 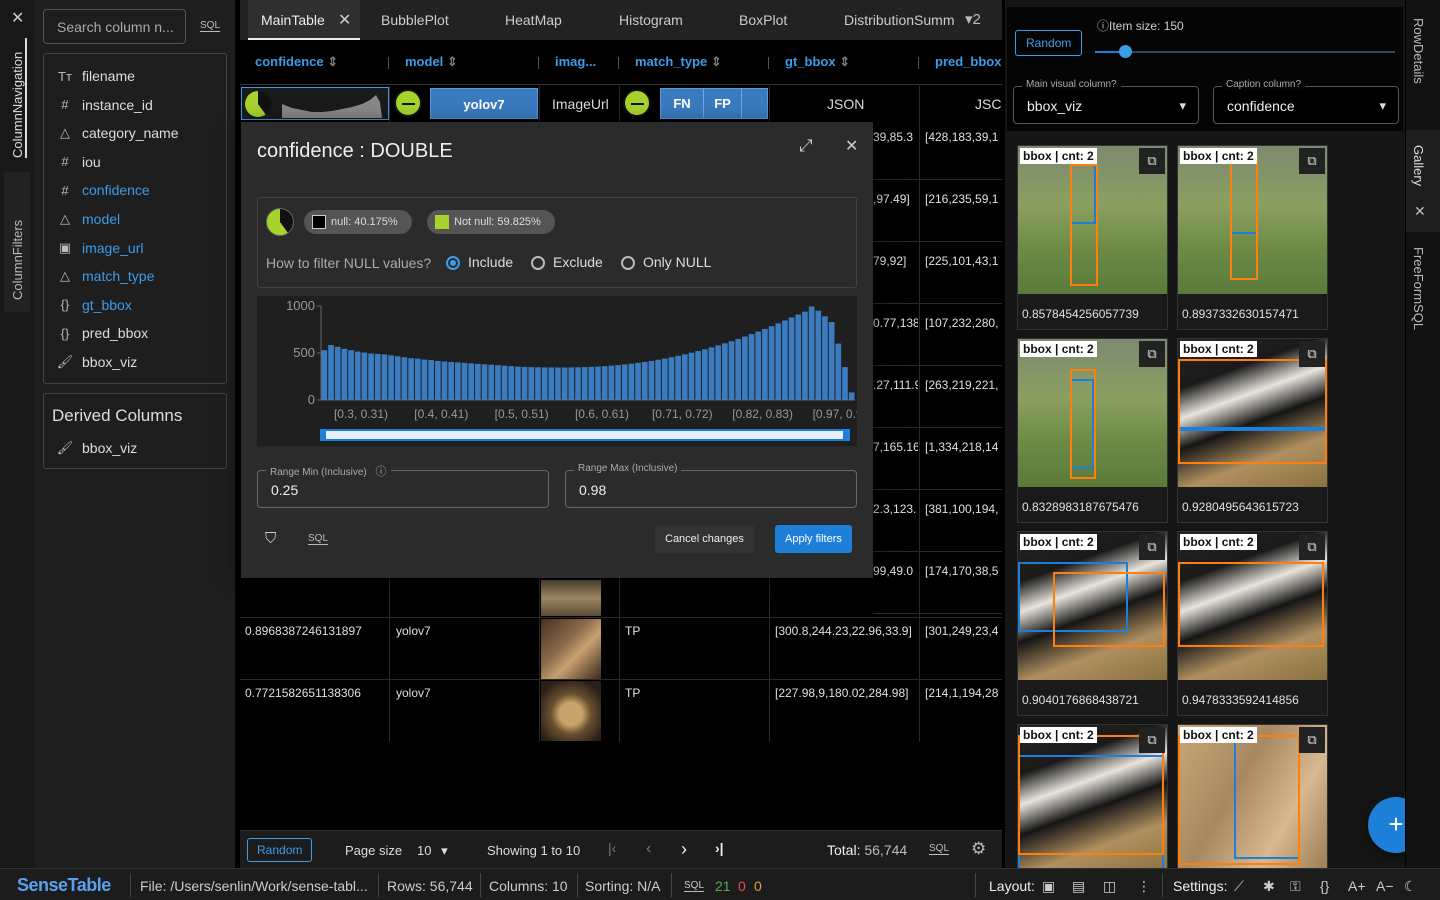 I want to click on range-min-field: Range Min (Inclusive) ⓘ 0.25, so click(x=403, y=485).